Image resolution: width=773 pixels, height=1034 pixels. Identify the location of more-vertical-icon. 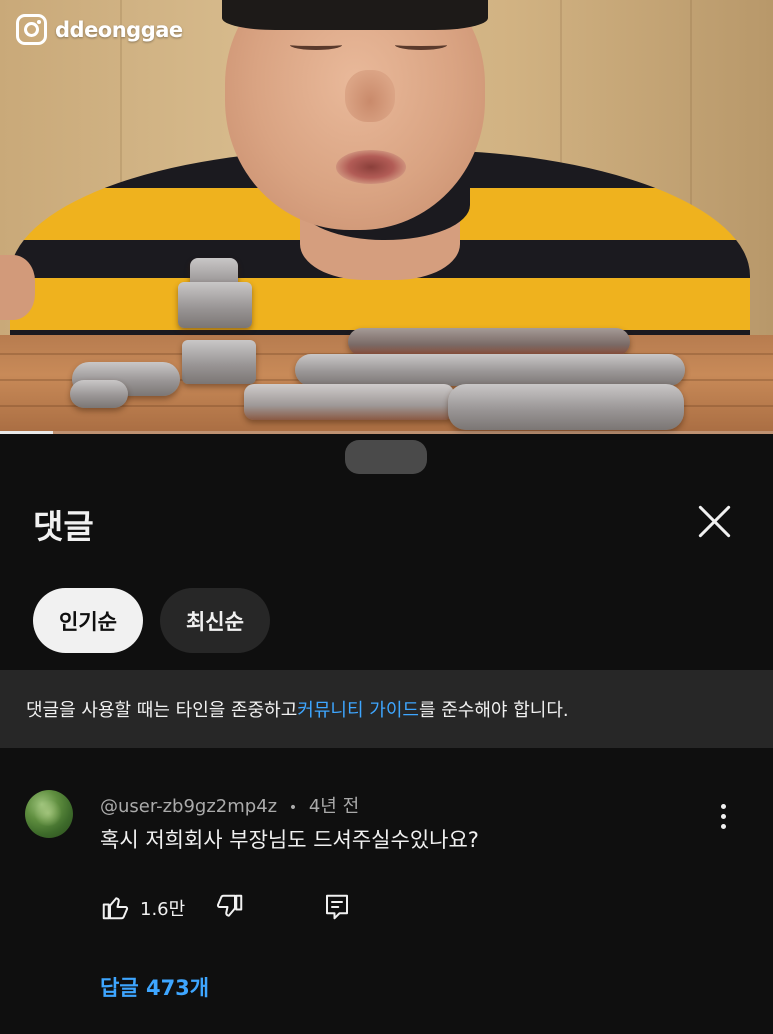
(723, 817).